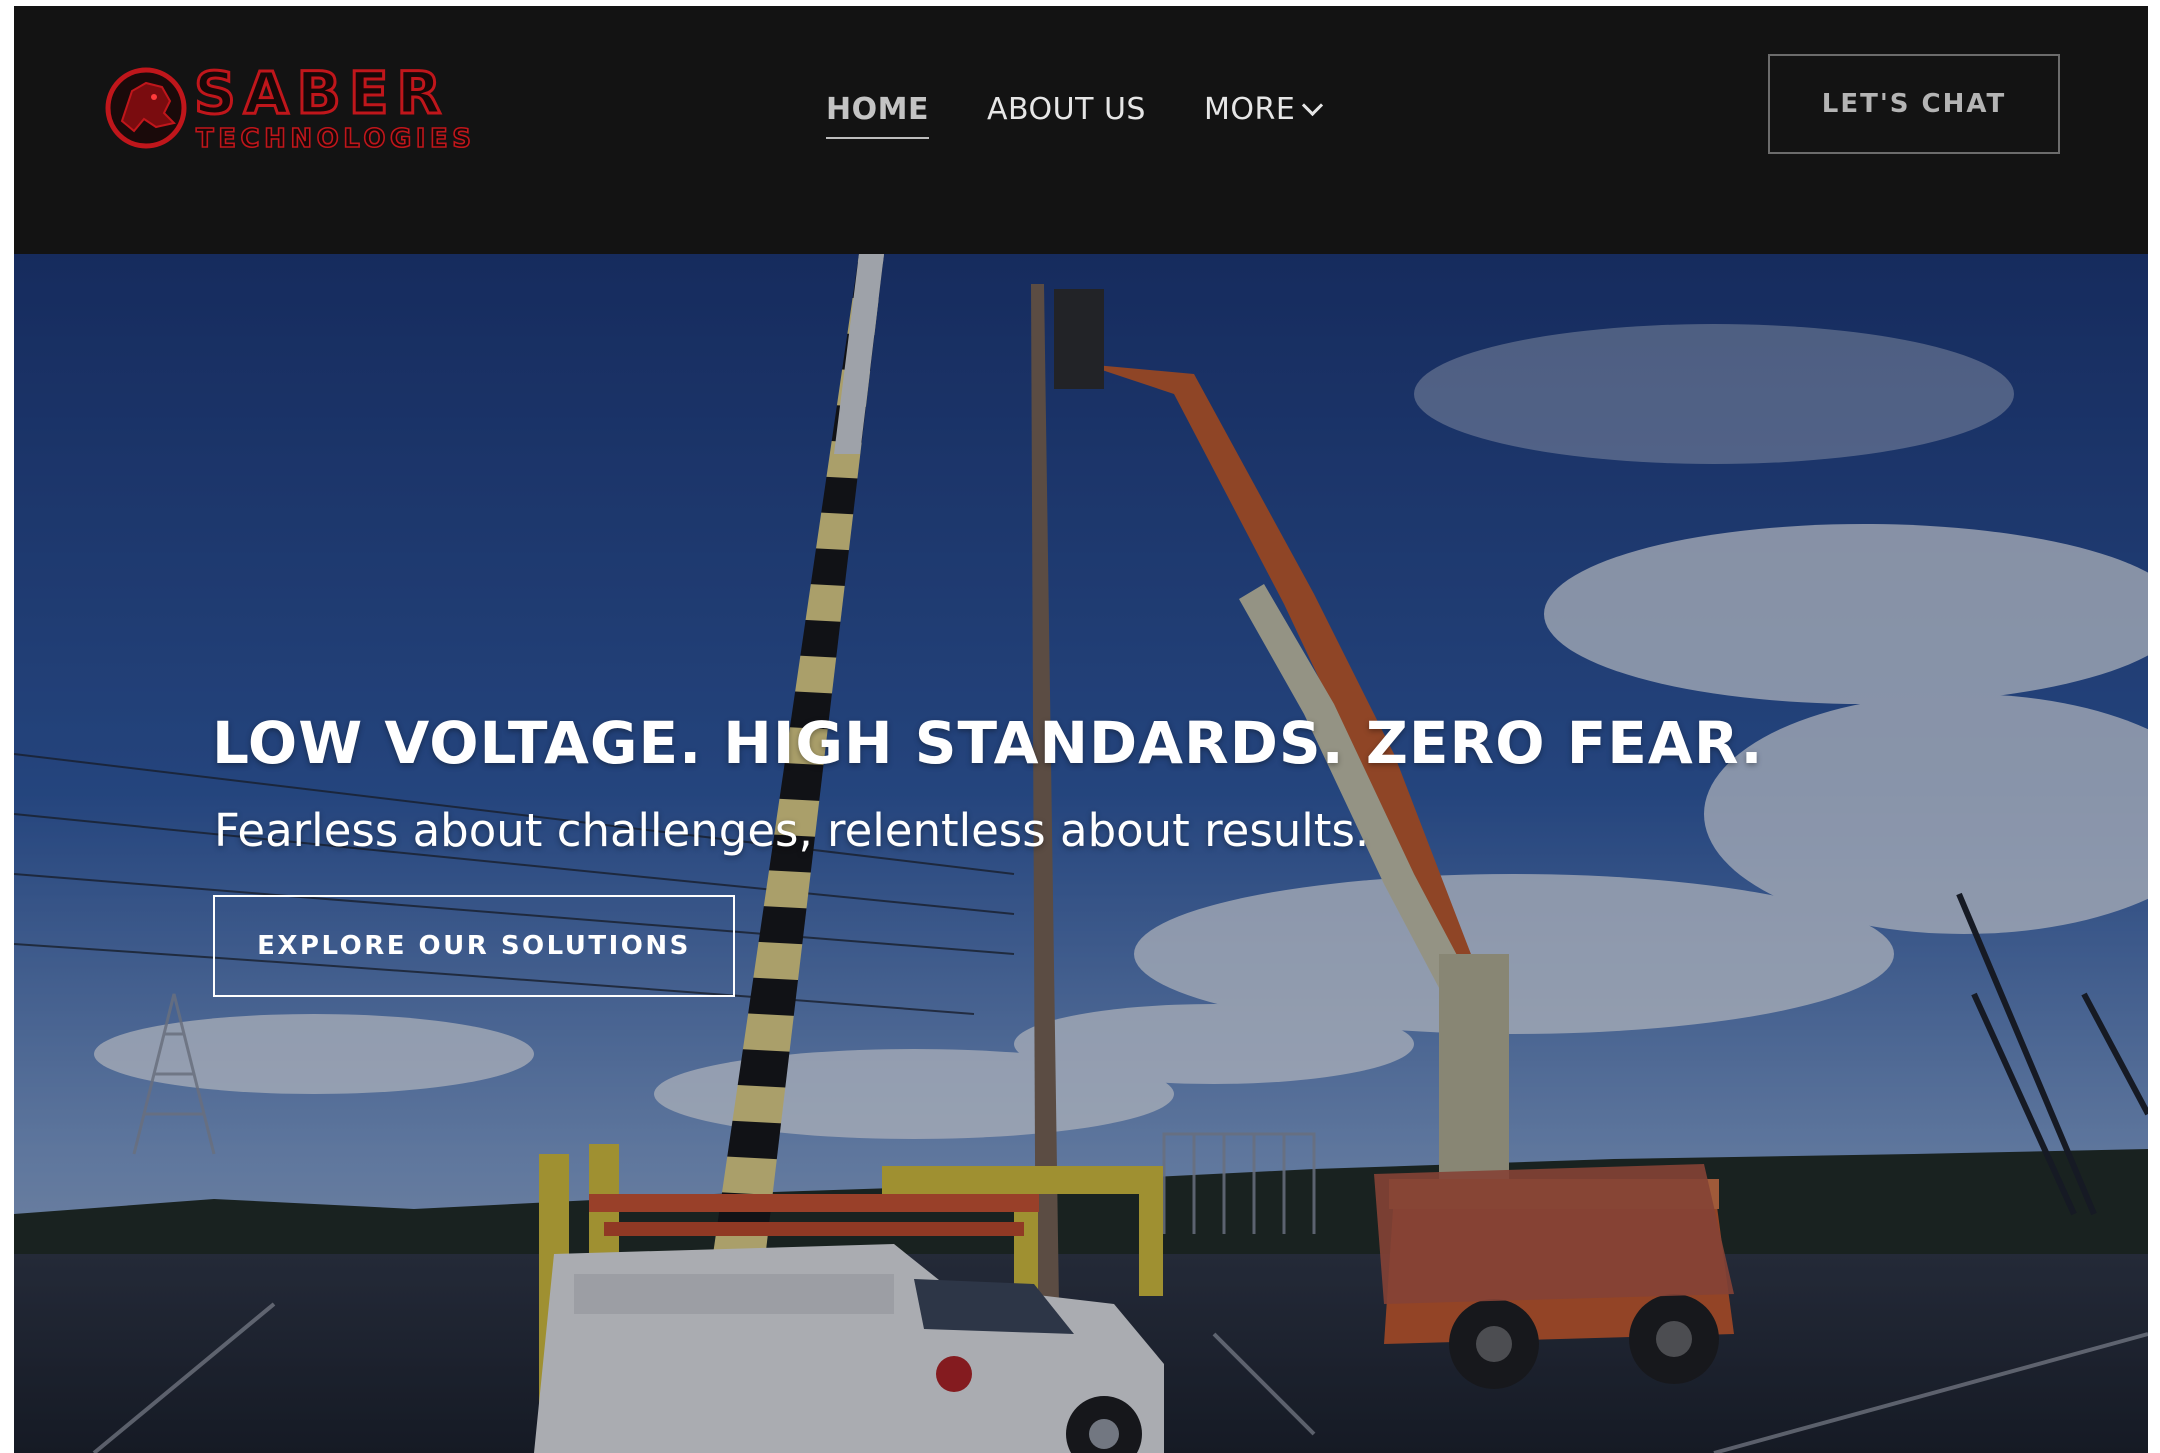  Describe the element at coordinates (1249, 109) in the screenshot. I see `nav-item-more-label: MORE` at that location.